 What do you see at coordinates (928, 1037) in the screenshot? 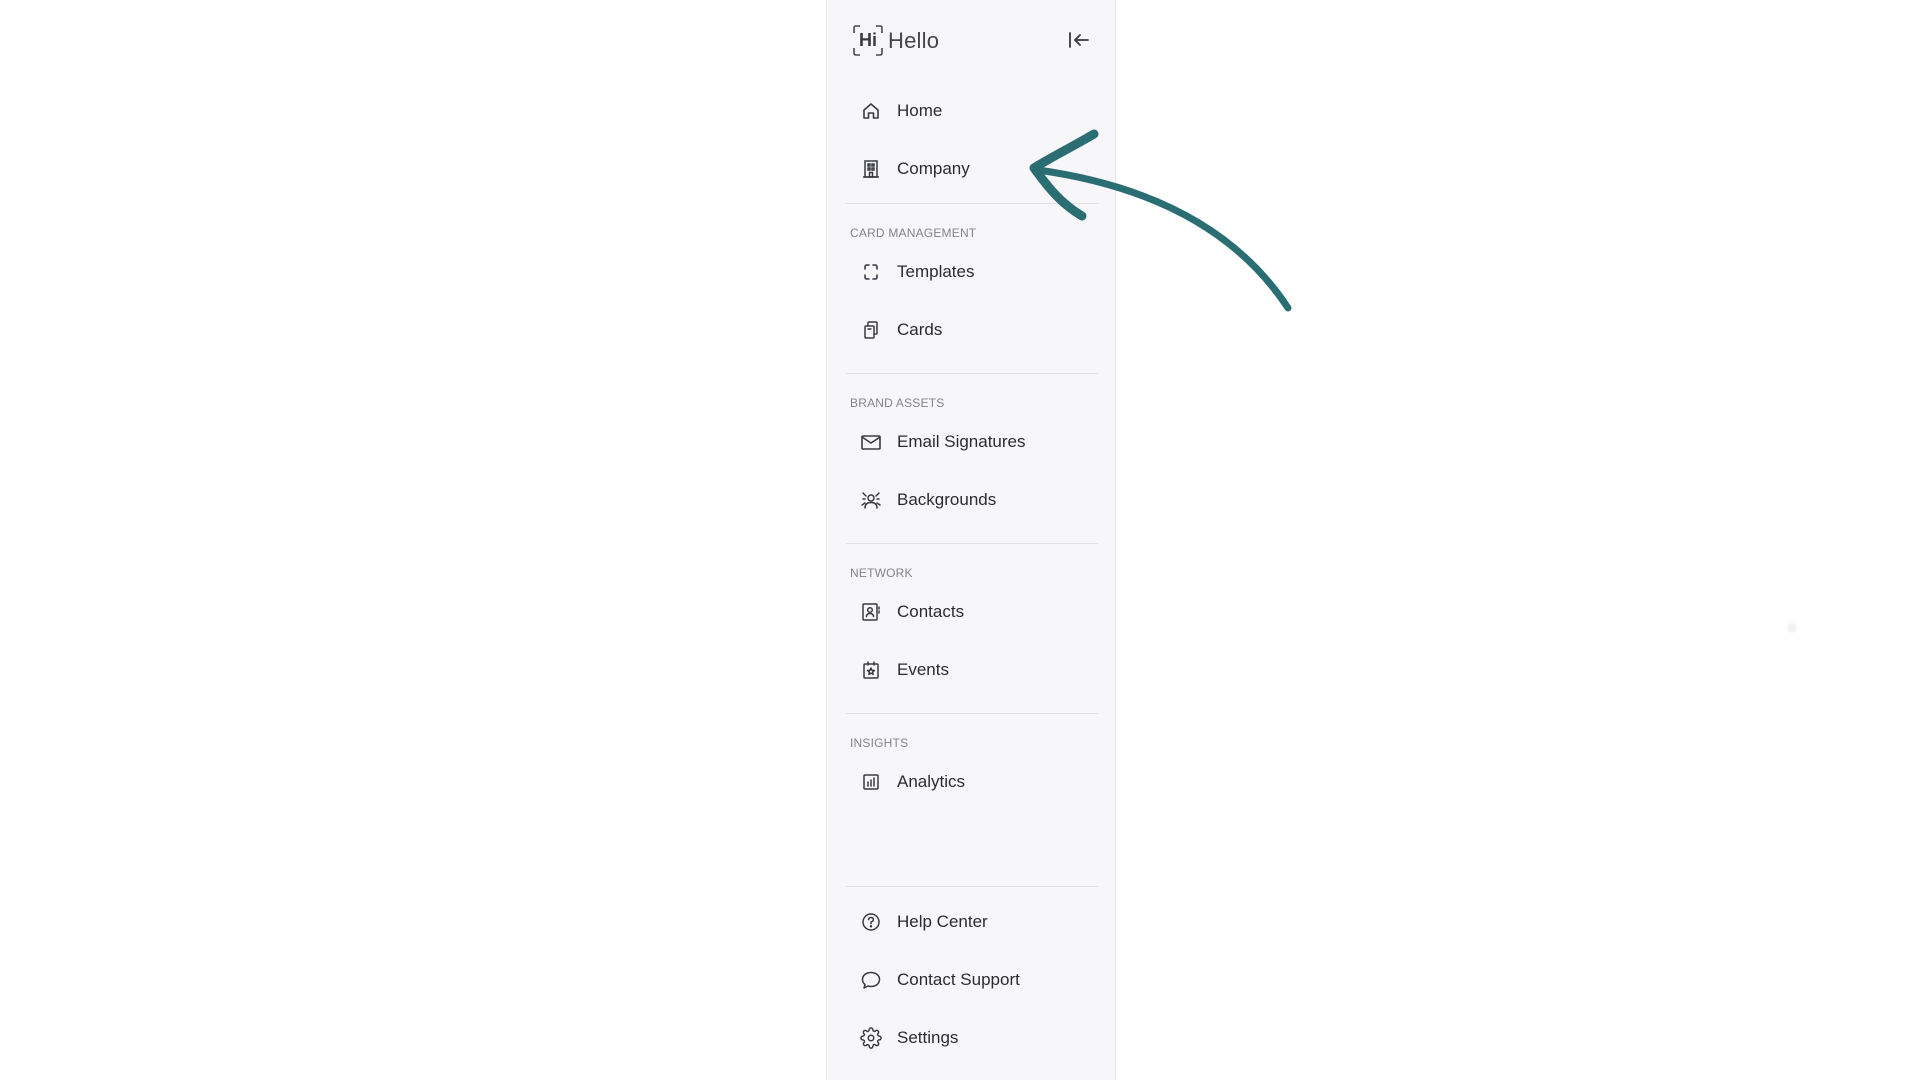
I see `nav-label-settings: Settings` at bounding box center [928, 1037].